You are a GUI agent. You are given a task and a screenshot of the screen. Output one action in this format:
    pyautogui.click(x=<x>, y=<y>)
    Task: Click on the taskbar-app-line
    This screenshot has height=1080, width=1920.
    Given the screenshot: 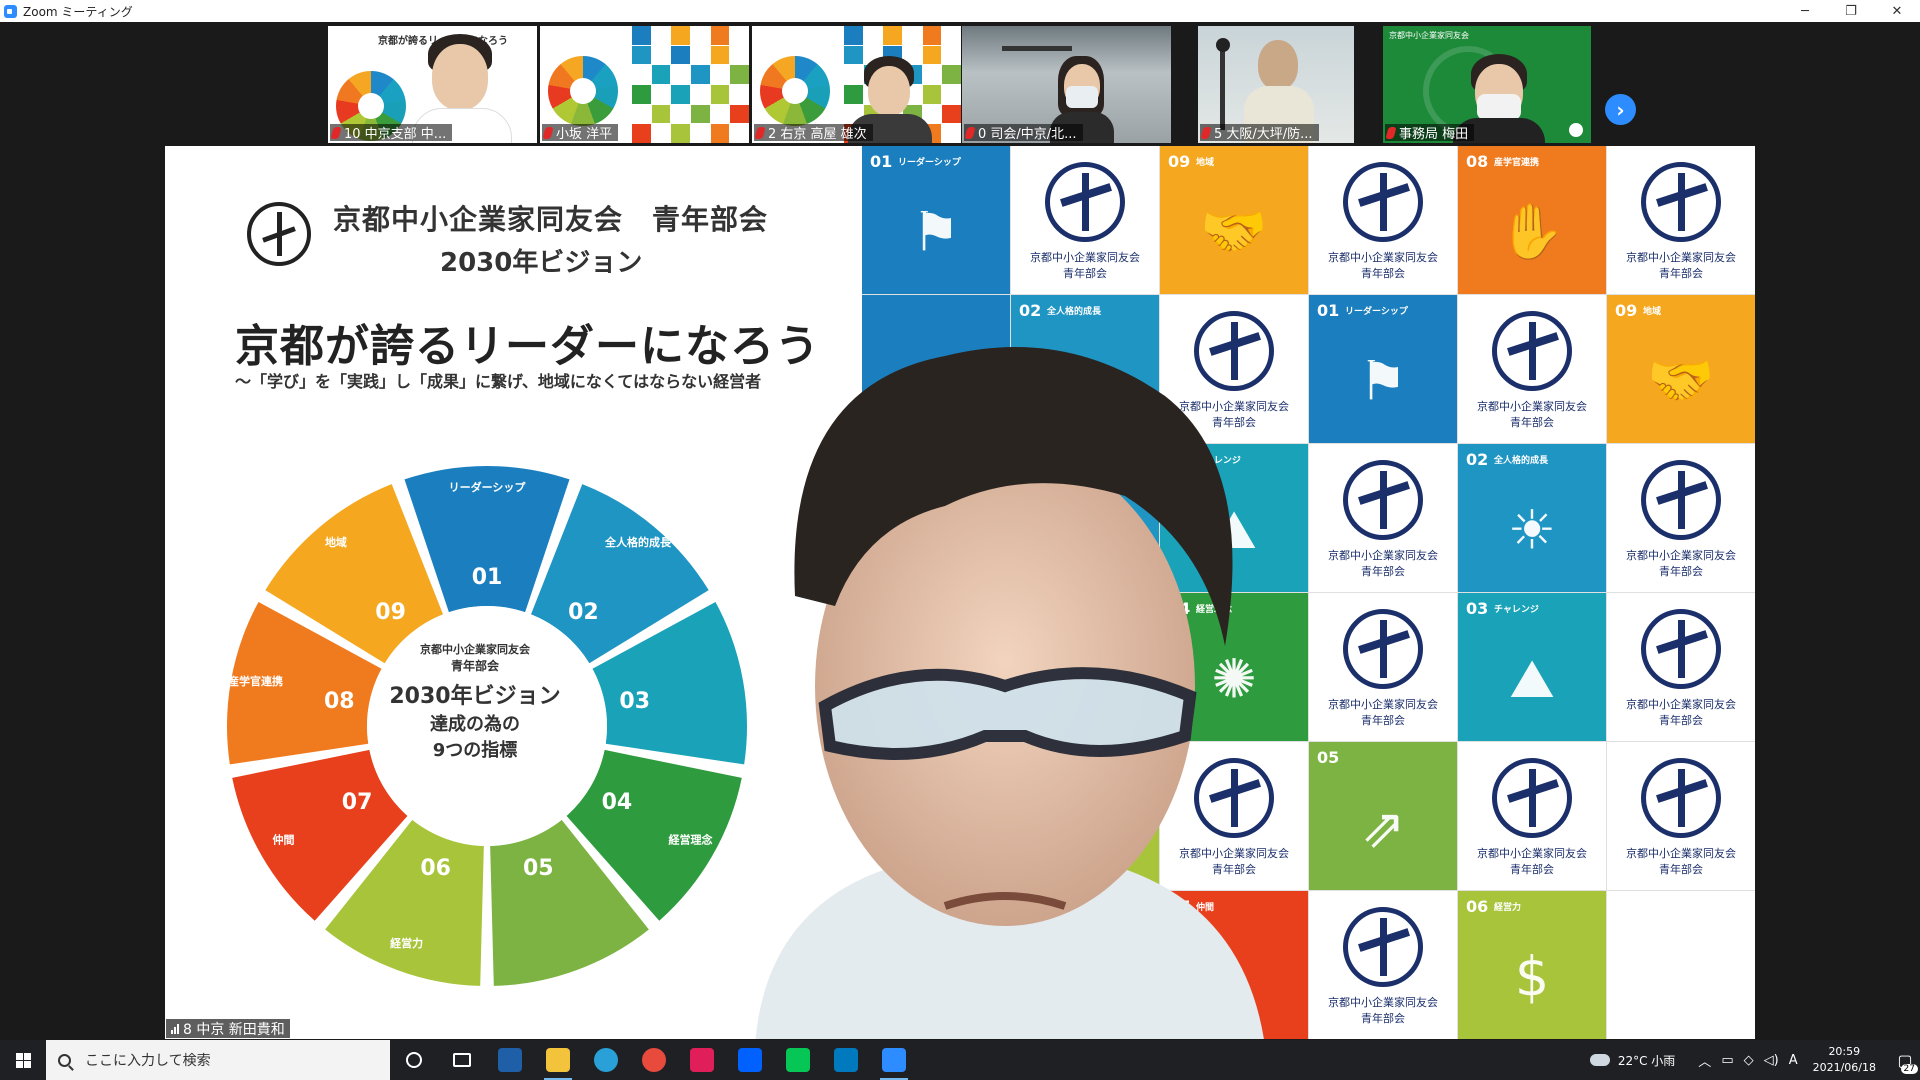 What is the action you would take?
    pyautogui.click(x=798, y=1060)
    